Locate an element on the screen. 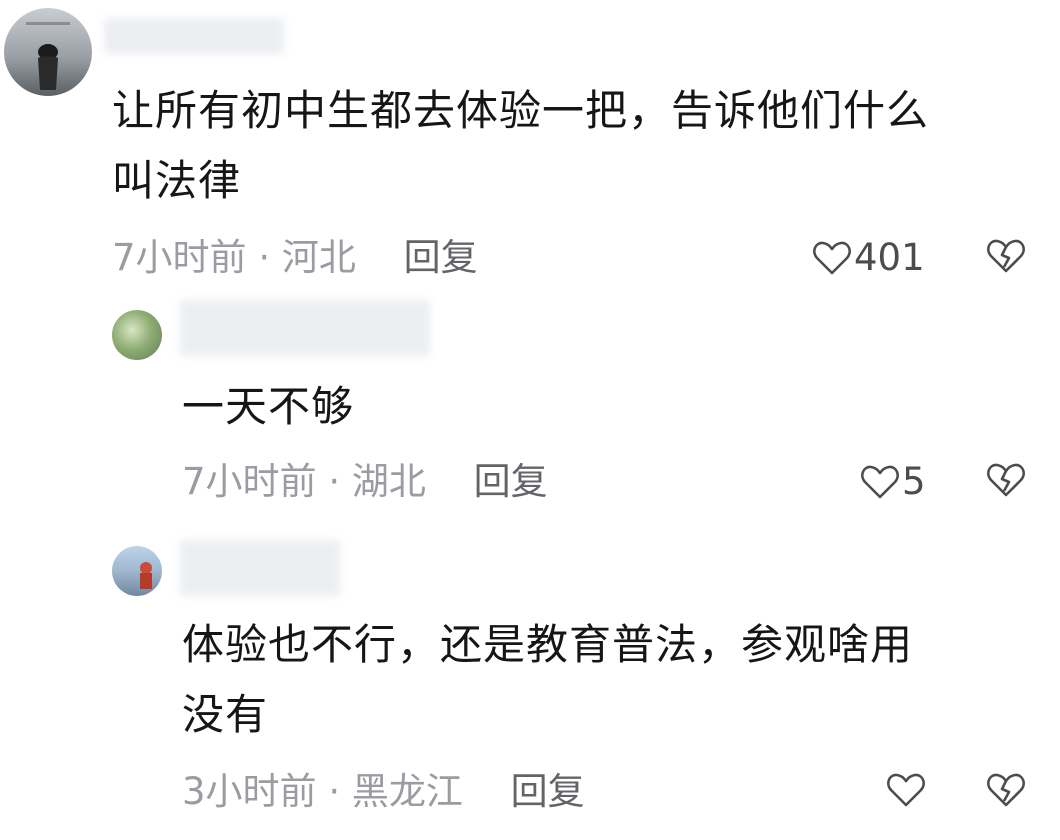 This screenshot has height=840, width=1060. like-count: 5 is located at coordinates (914, 481).